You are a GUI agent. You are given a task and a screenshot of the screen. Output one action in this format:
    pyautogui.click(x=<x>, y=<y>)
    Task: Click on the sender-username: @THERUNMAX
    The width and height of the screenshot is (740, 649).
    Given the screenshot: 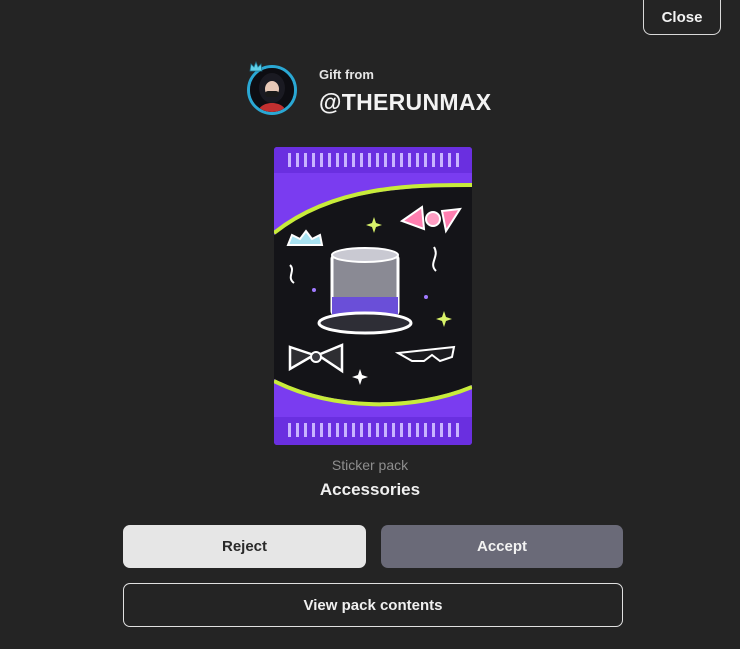 What is the action you would take?
    pyautogui.click(x=405, y=102)
    